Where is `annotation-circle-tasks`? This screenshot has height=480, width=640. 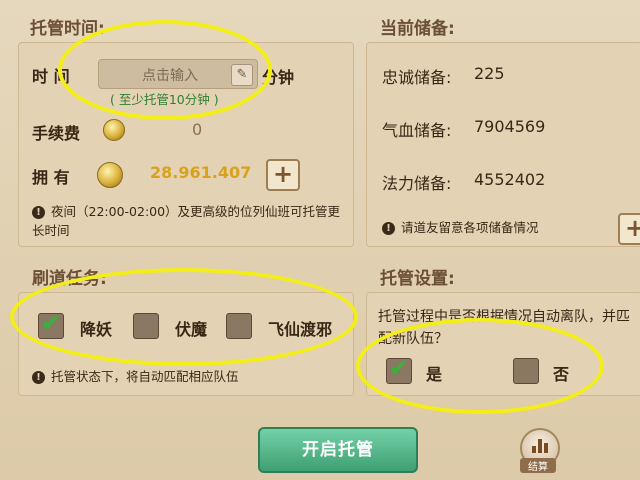
annotation-circle-tasks is located at coordinates (184, 317).